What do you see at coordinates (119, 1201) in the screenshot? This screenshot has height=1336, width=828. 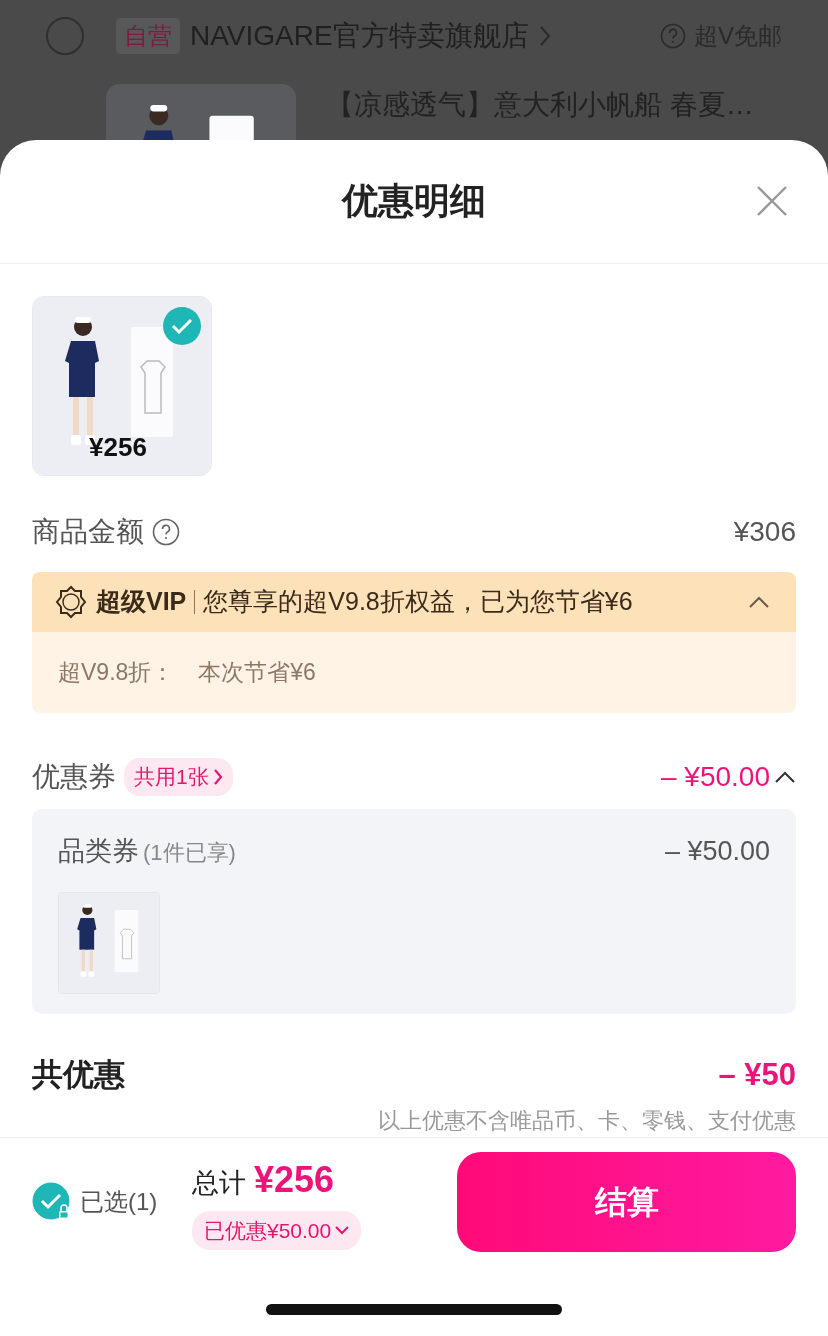 I see `selected-count: 已选(1)` at bounding box center [119, 1201].